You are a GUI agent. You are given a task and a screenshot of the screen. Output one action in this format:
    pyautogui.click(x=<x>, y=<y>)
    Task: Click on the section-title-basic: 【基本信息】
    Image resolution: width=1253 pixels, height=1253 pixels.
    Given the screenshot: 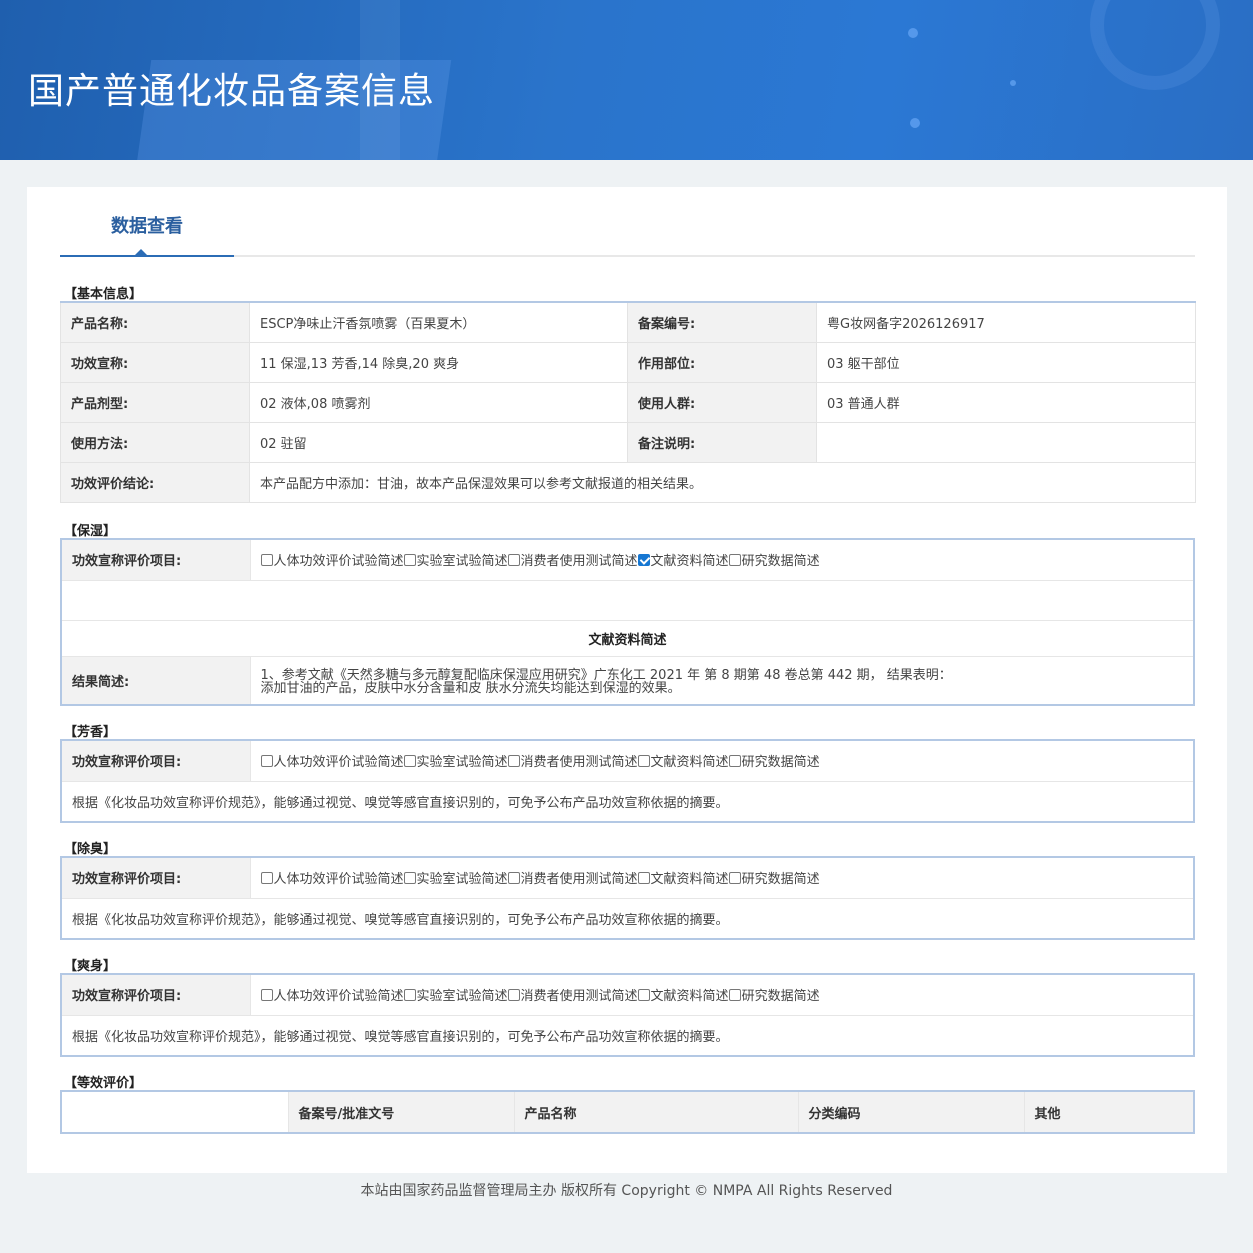 What is the action you would take?
    pyautogui.click(x=103, y=294)
    